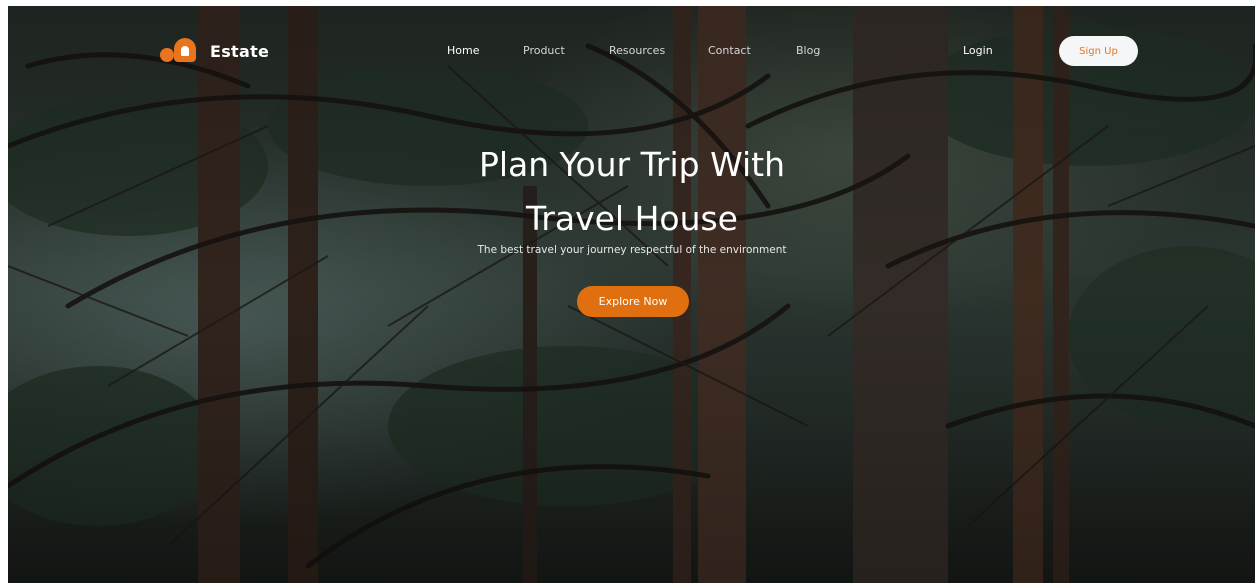  I want to click on hero-title-line-2: Travel House, so click(631, 218).